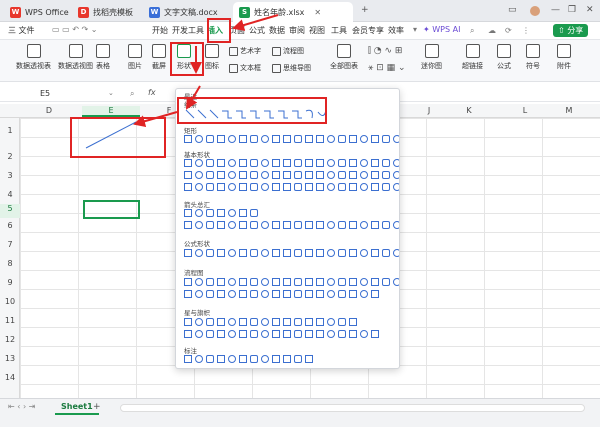 This screenshot has width=600, height=427. I want to click on wordart-button: 艺术字, so click(245, 51).